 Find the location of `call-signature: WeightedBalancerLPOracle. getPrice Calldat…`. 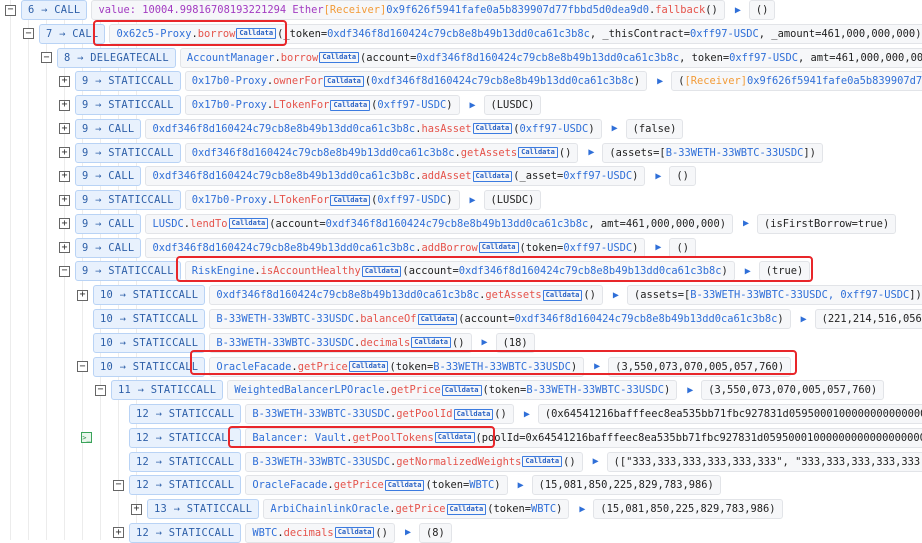

call-signature: WeightedBalancerLPOracle. getPrice Calldat… is located at coordinates (452, 390).